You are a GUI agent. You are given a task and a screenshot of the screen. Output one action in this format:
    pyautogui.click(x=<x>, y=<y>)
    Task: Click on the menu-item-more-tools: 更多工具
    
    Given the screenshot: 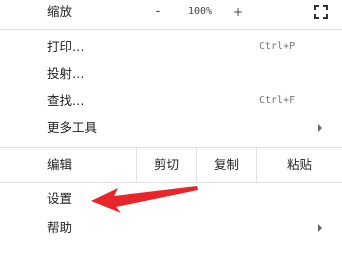 What is the action you would take?
    pyautogui.click(x=171, y=128)
    